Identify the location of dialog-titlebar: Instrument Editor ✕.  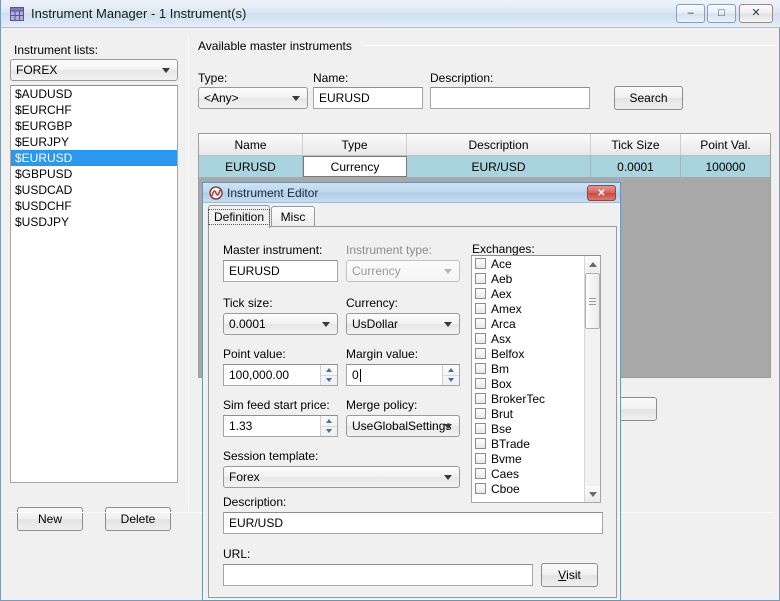
(411, 193).